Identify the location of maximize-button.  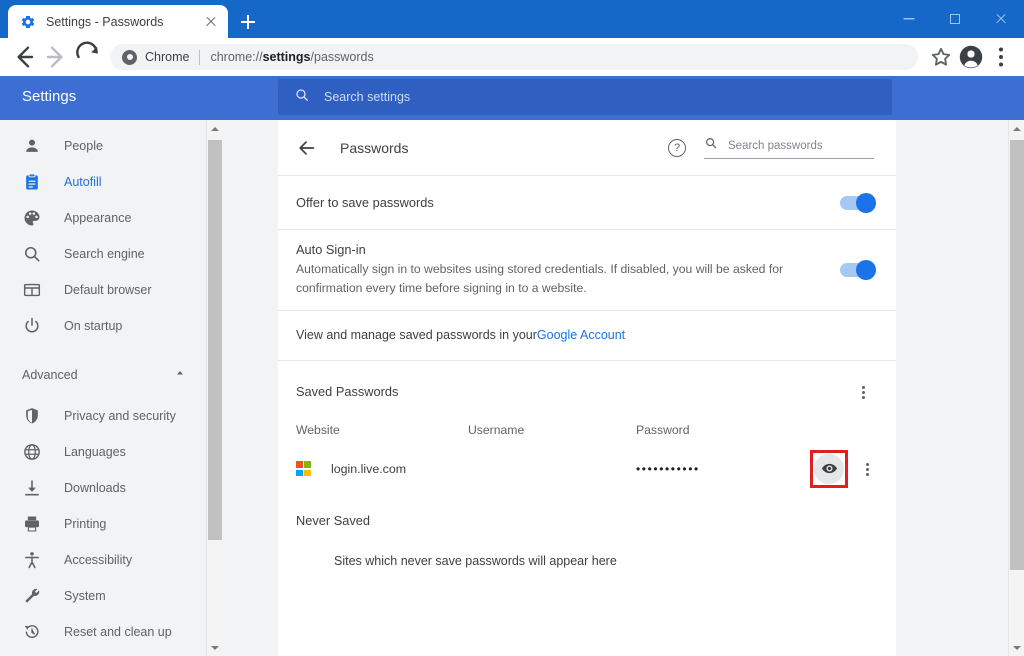
(955, 19).